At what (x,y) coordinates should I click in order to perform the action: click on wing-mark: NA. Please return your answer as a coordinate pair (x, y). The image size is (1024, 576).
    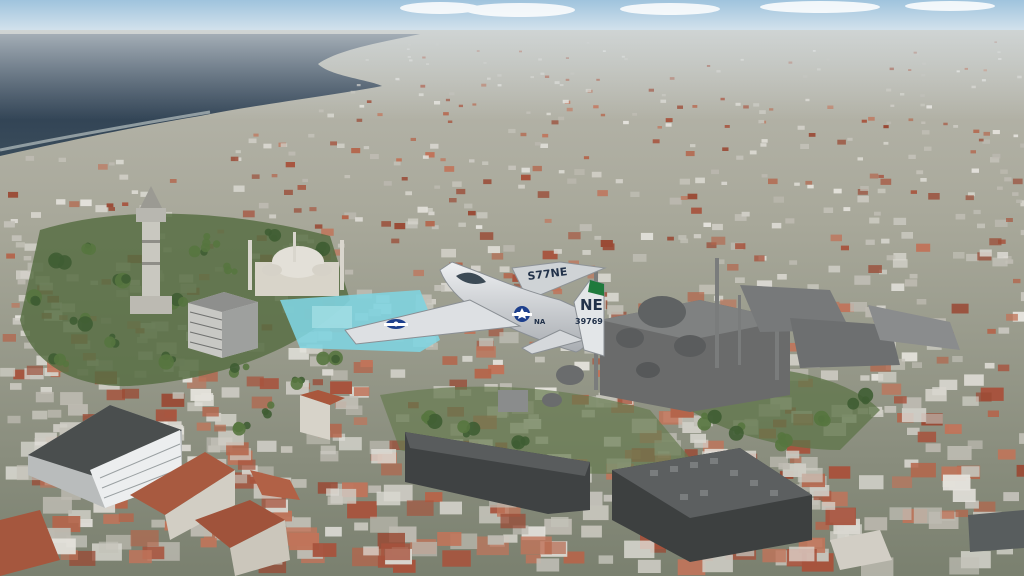
    Looking at the image, I should click on (540, 322).